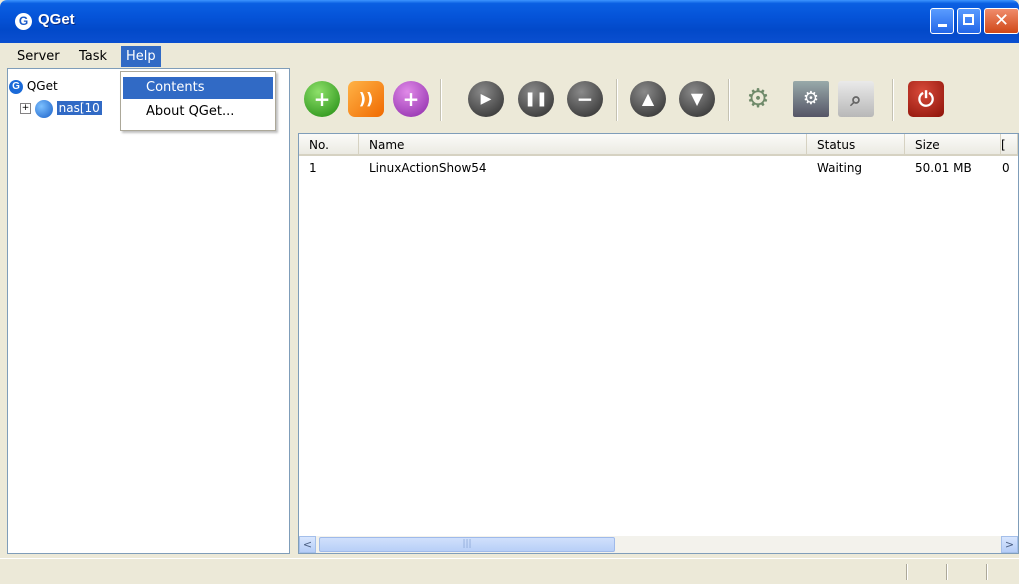 This screenshot has width=1019, height=584. I want to click on minimize-icon, so click(942, 25).